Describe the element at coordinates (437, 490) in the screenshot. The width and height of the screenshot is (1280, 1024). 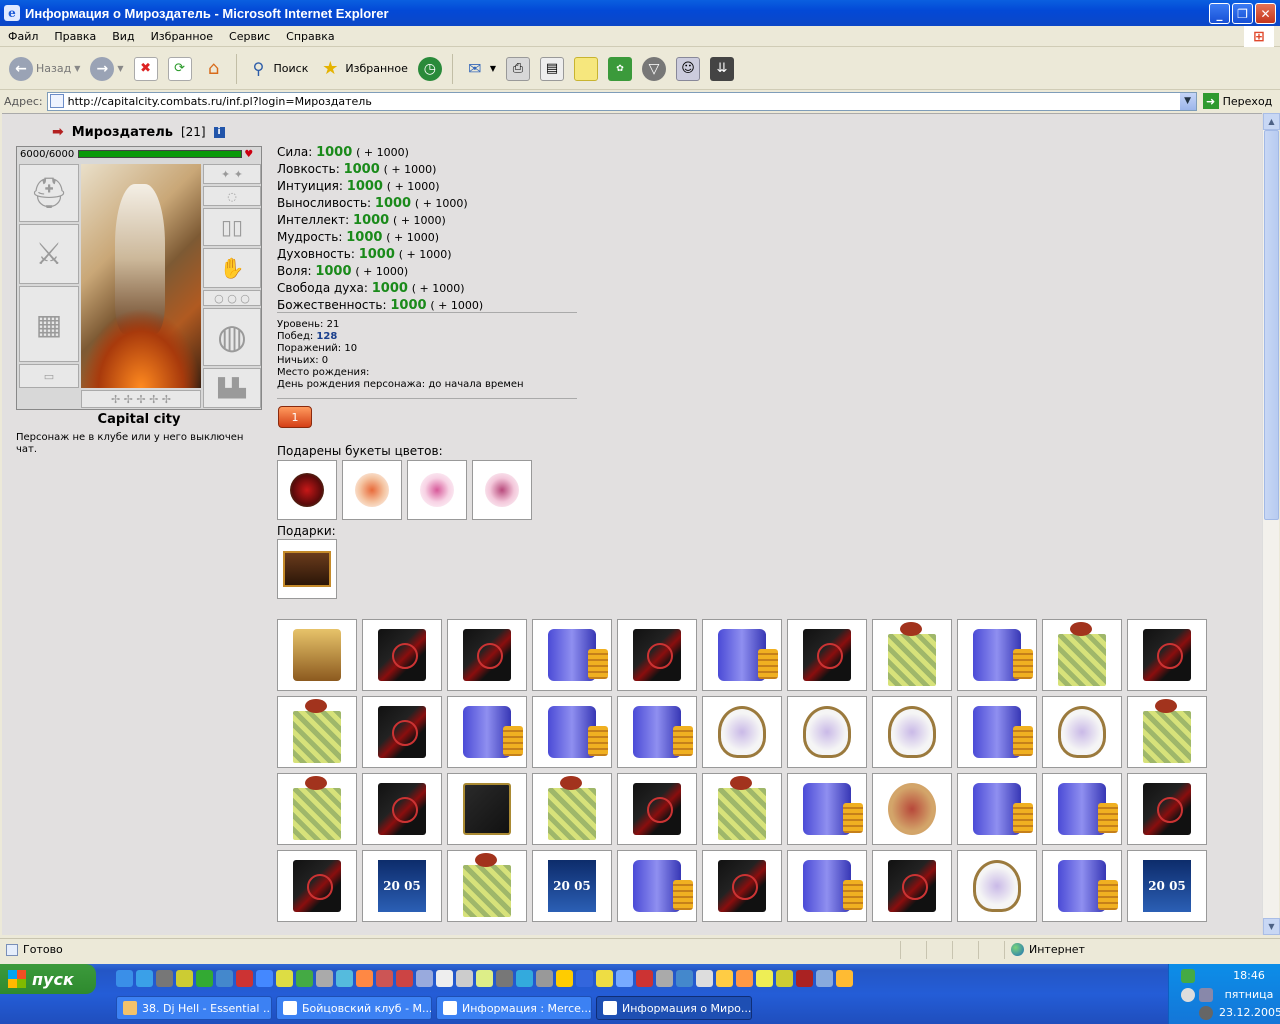
I see `flower-magnolia` at that location.